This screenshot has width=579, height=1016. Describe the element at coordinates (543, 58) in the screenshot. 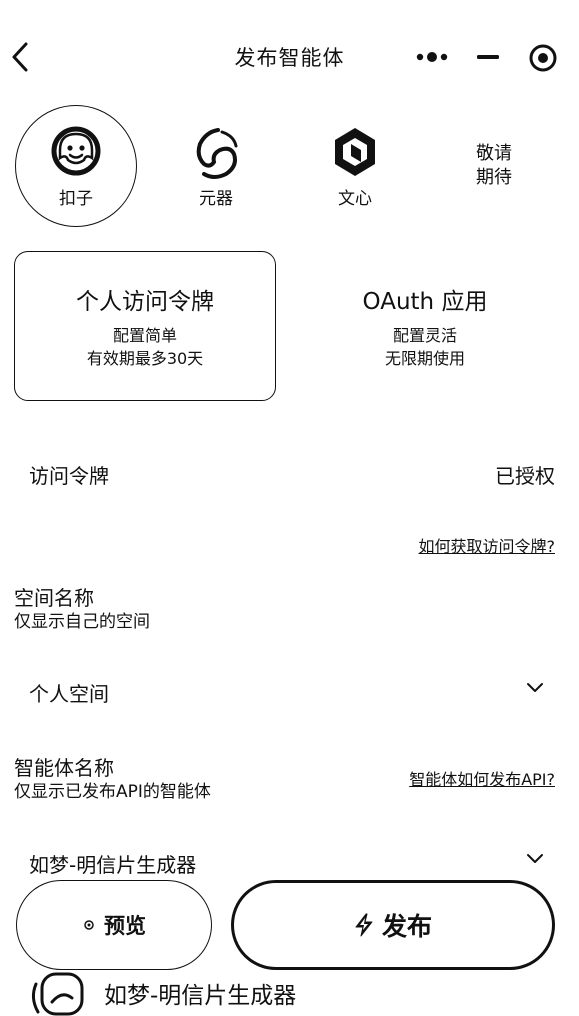

I see `target-icon` at that location.